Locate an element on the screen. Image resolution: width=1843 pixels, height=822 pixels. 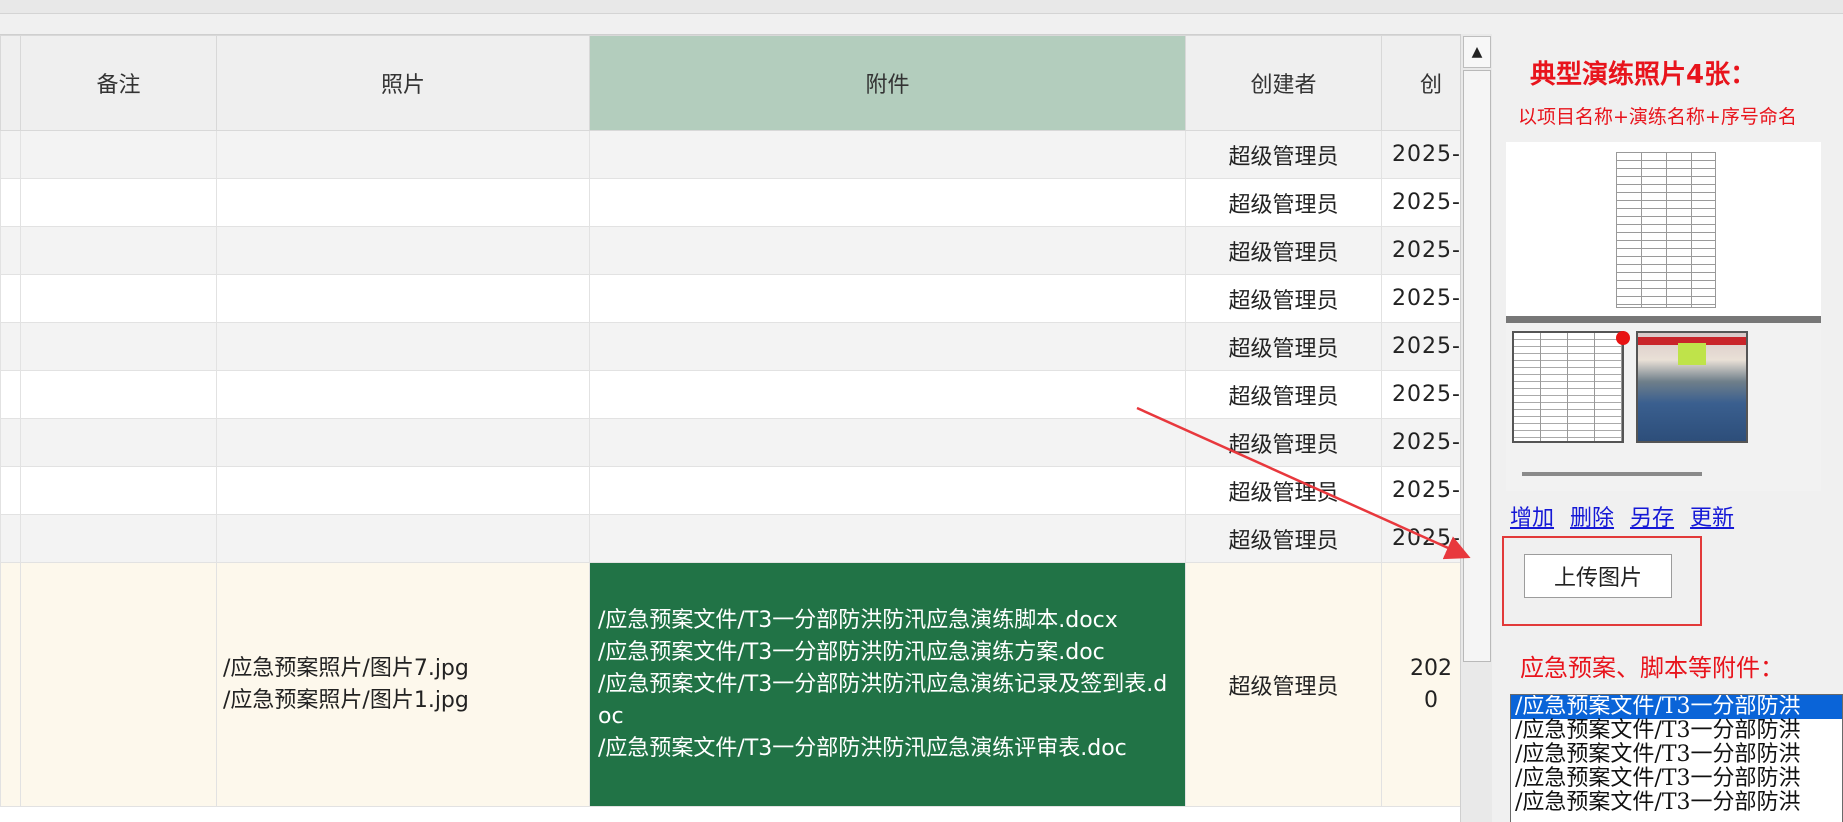
selected-dot-icon is located at coordinates (1623, 338).